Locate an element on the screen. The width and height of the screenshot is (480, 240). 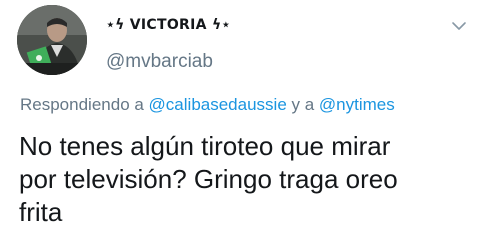
user-handle: @mvbarciab is located at coordinates (159, 62).